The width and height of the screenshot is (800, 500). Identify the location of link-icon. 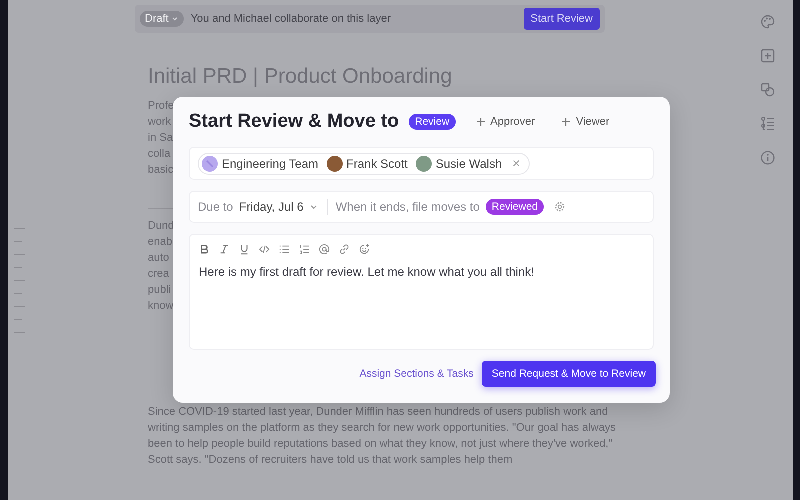
(344, 249).